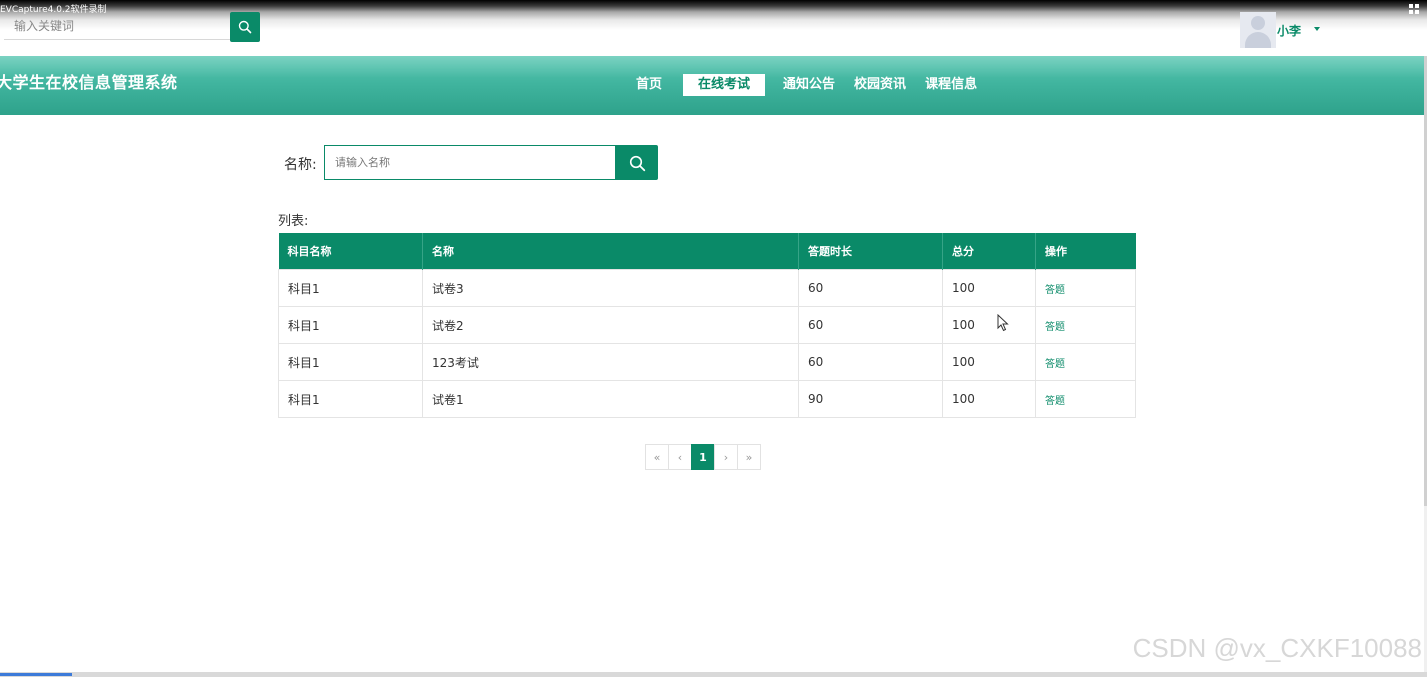 The height and width of the screenshot is (677, 1427). Describe the element at coordinates (610, 251) in the screenshot. I see `column-header-name: 名称` at that location.